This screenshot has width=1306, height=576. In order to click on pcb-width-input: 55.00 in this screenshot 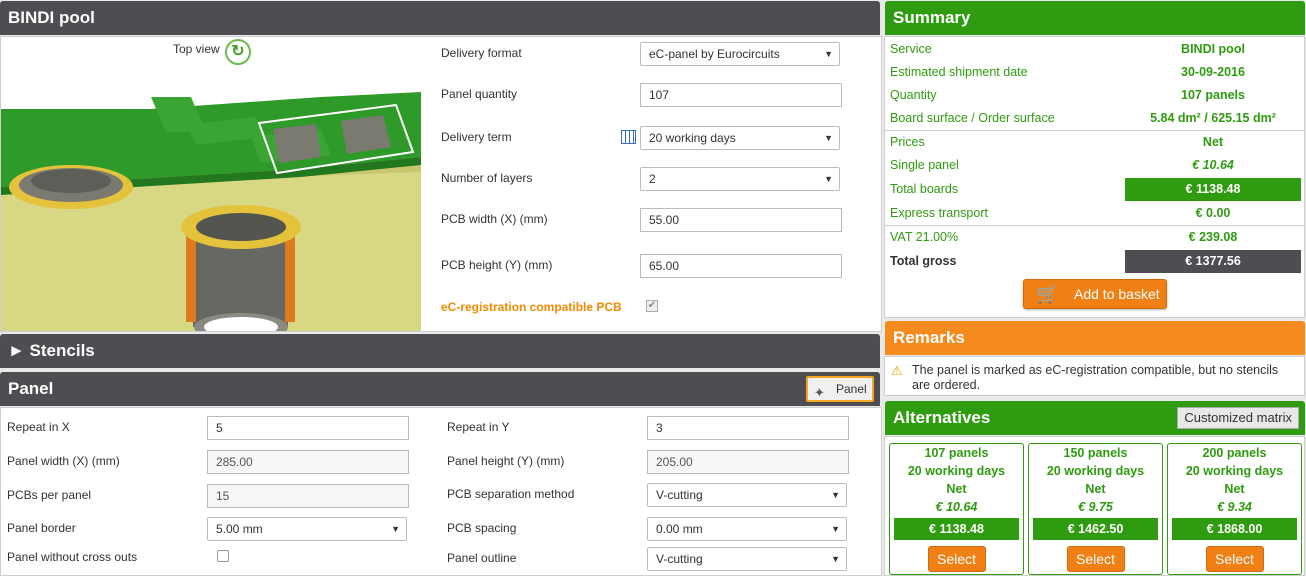, I will do `click(741, 220)`.